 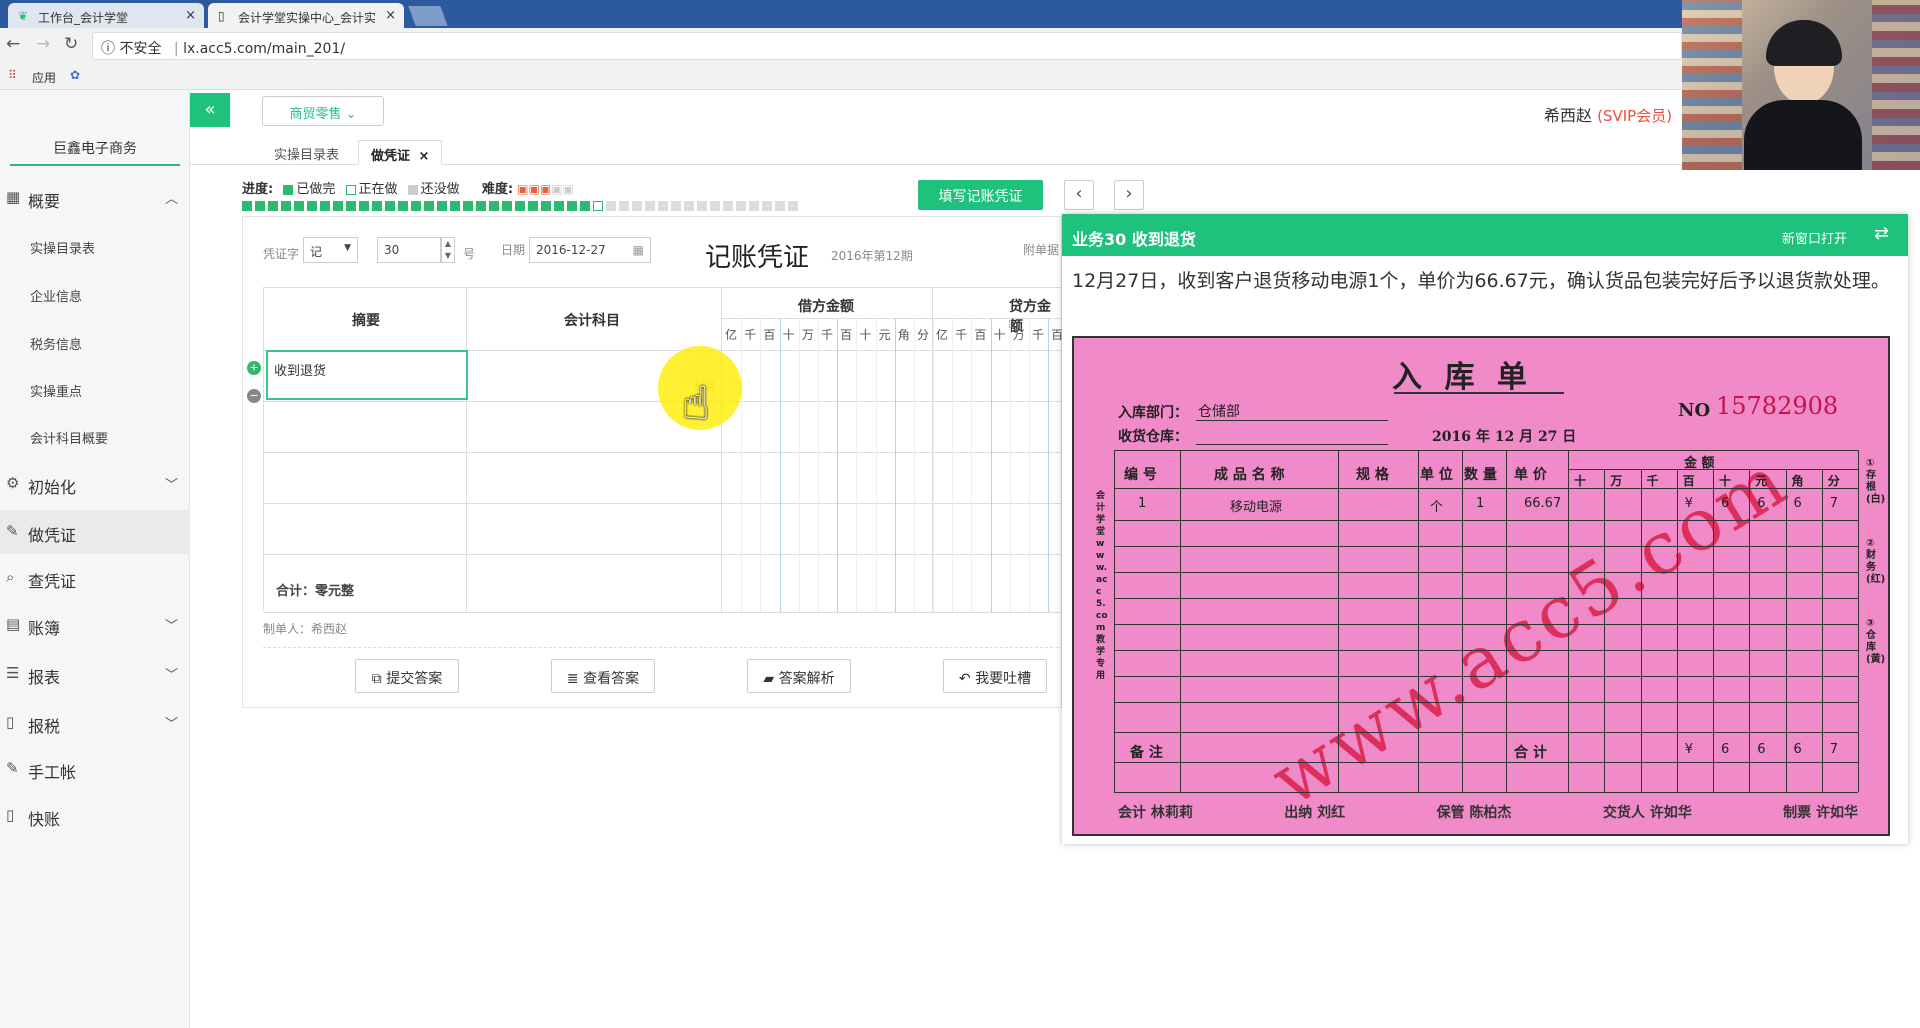 I want to click on new-tab-button, so click(x=428, y=16).